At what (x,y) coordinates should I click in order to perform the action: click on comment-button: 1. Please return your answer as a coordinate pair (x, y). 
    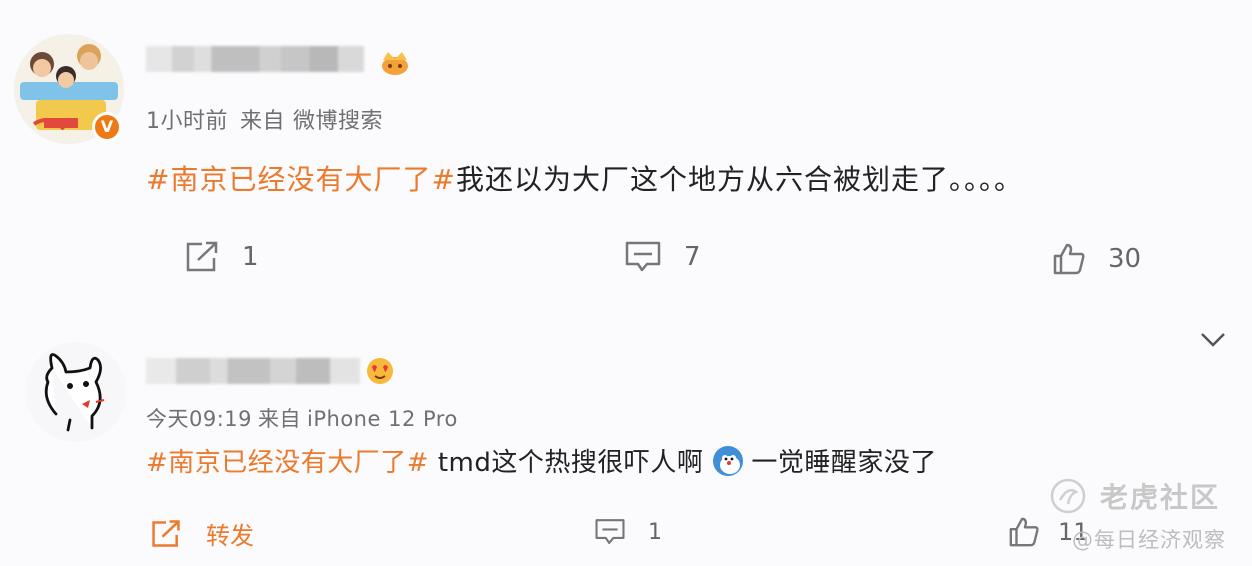
    Looking at the image, I should click on (628, 532).